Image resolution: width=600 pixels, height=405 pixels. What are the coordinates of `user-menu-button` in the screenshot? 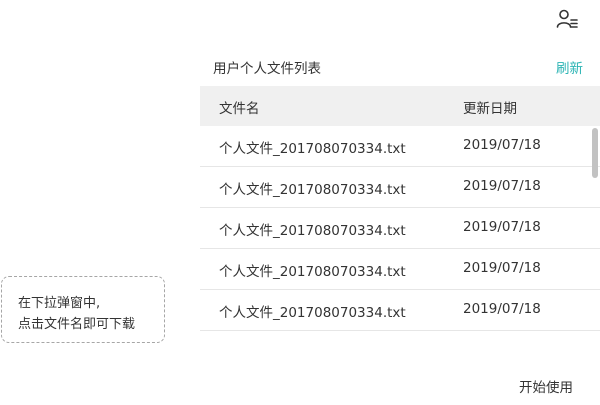 It's located at (567, 19).